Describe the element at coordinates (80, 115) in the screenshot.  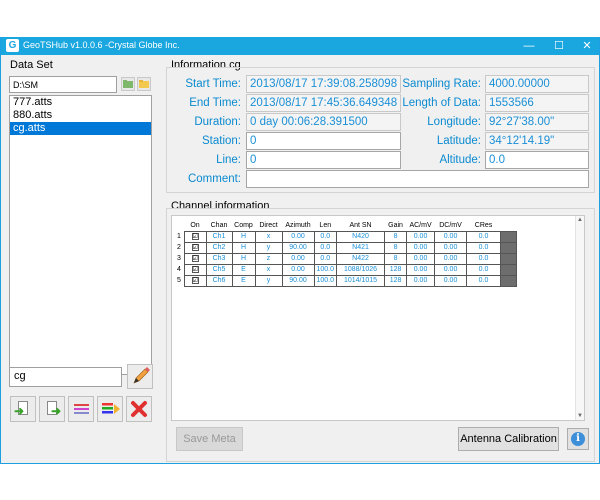
I see `list-item: 880.atts` at that location.